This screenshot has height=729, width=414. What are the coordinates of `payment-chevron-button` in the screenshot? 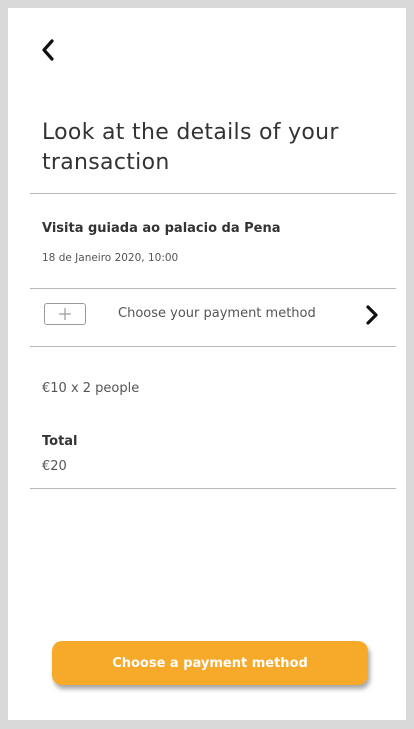 It's located at (372, 315).